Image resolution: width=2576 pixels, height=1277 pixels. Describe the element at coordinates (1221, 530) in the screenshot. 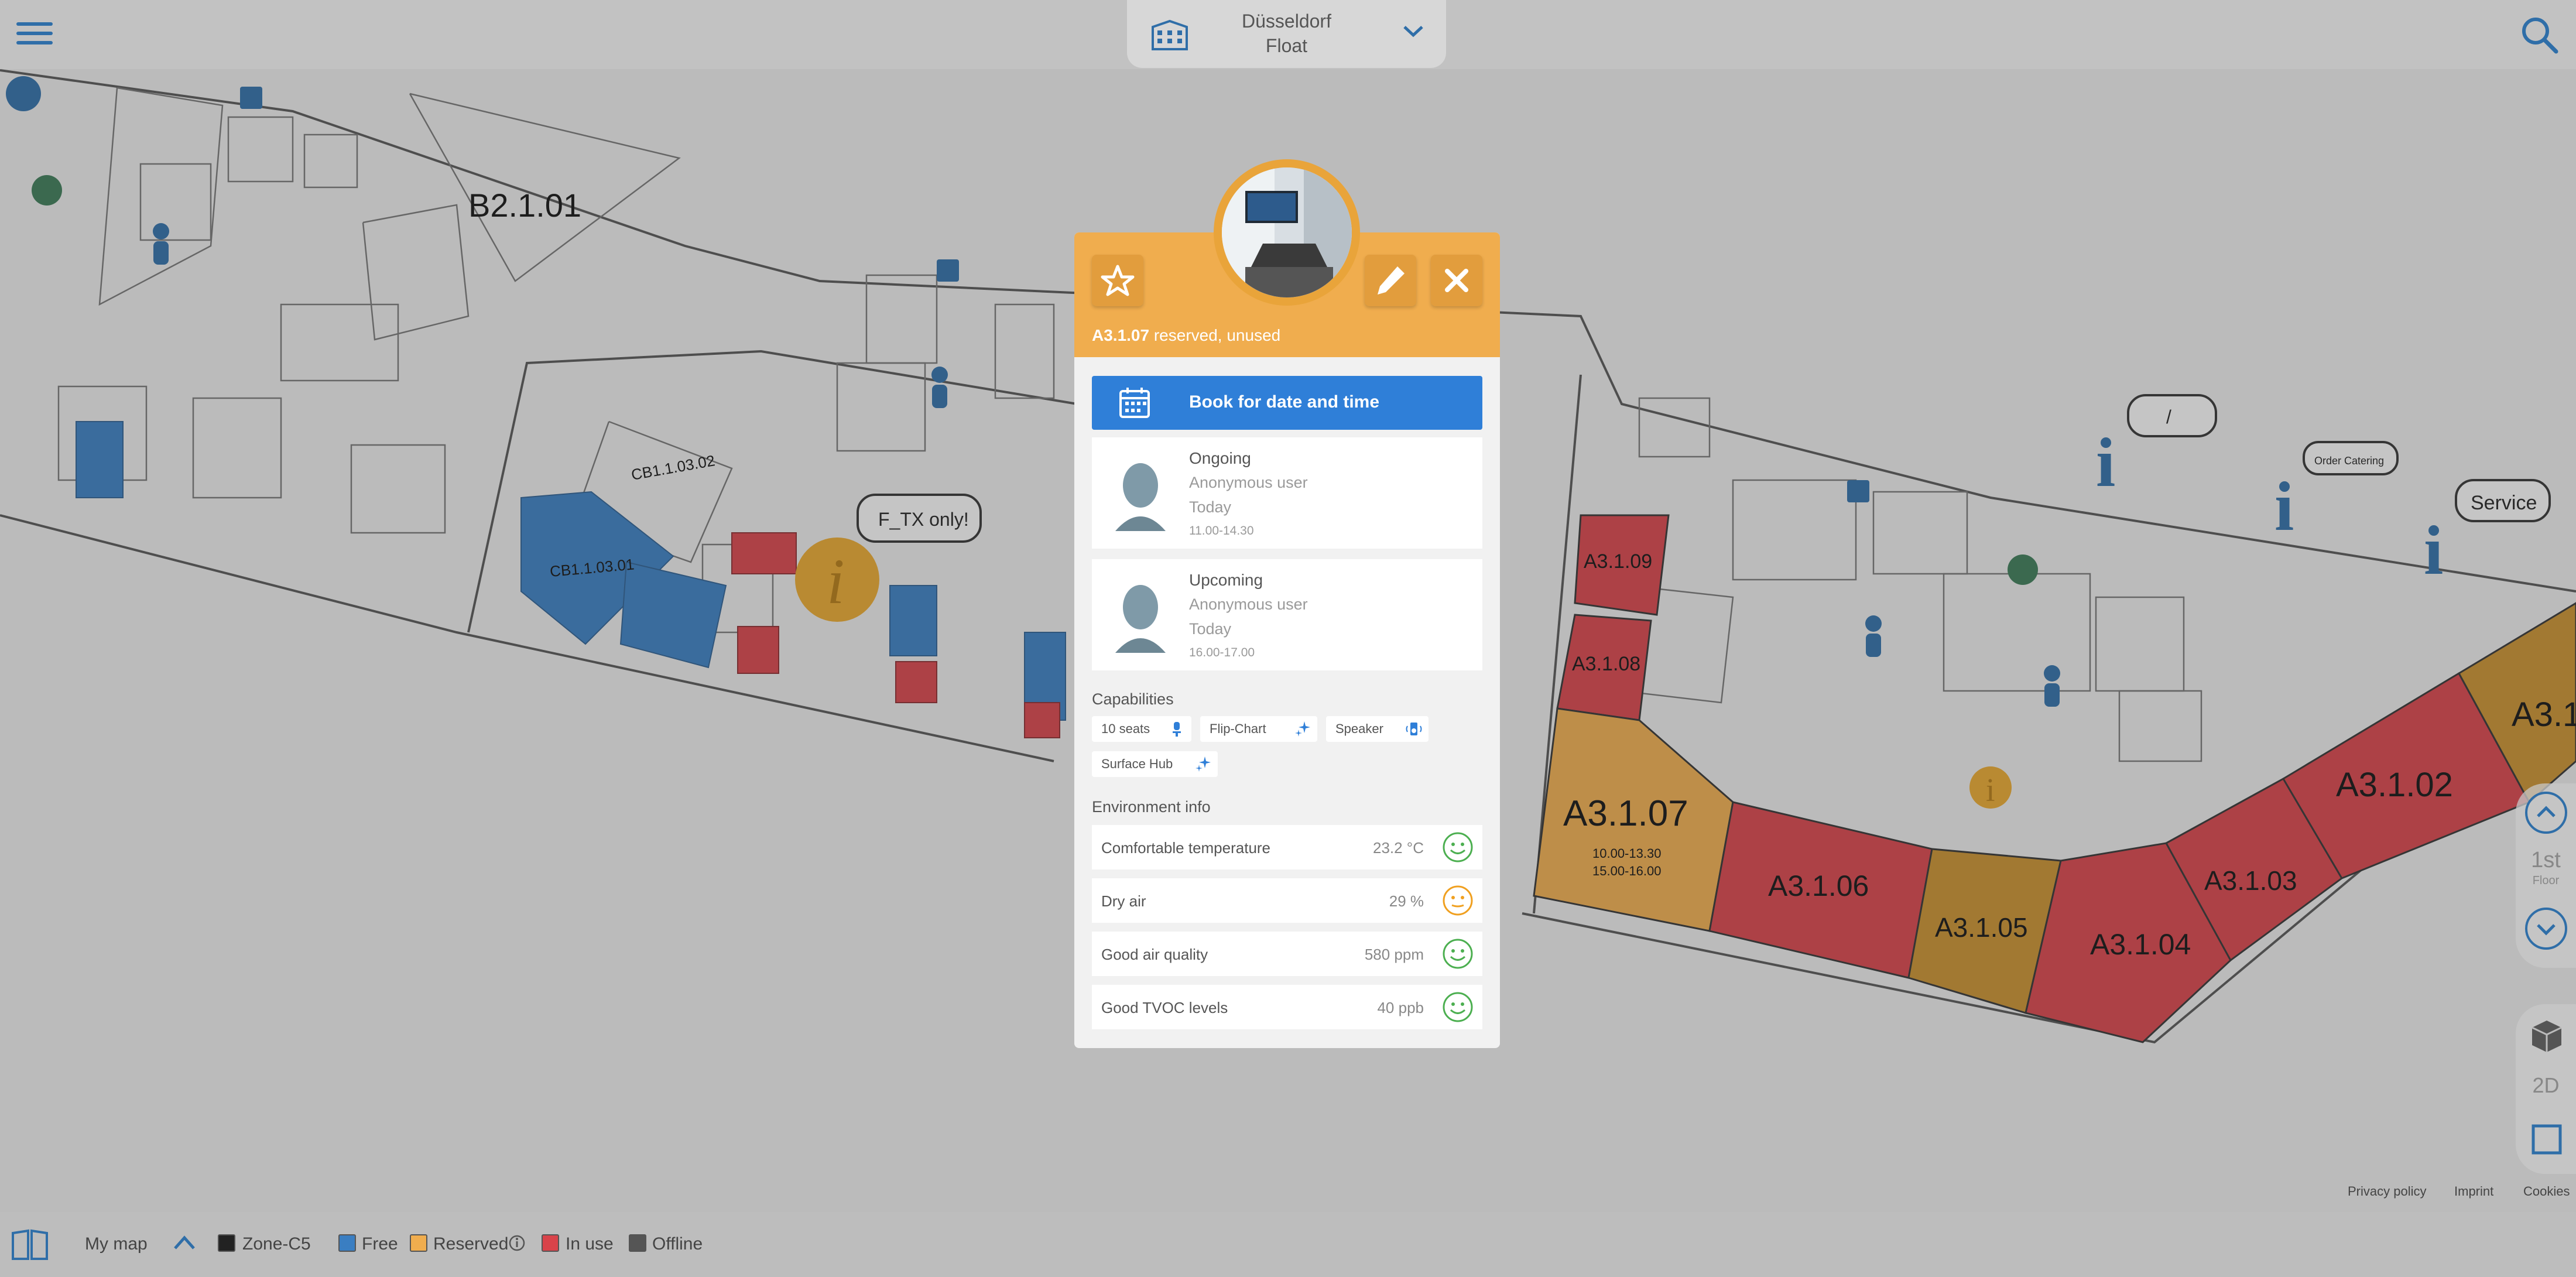

I see `reservation-time: 11.00-14.30` at that location.